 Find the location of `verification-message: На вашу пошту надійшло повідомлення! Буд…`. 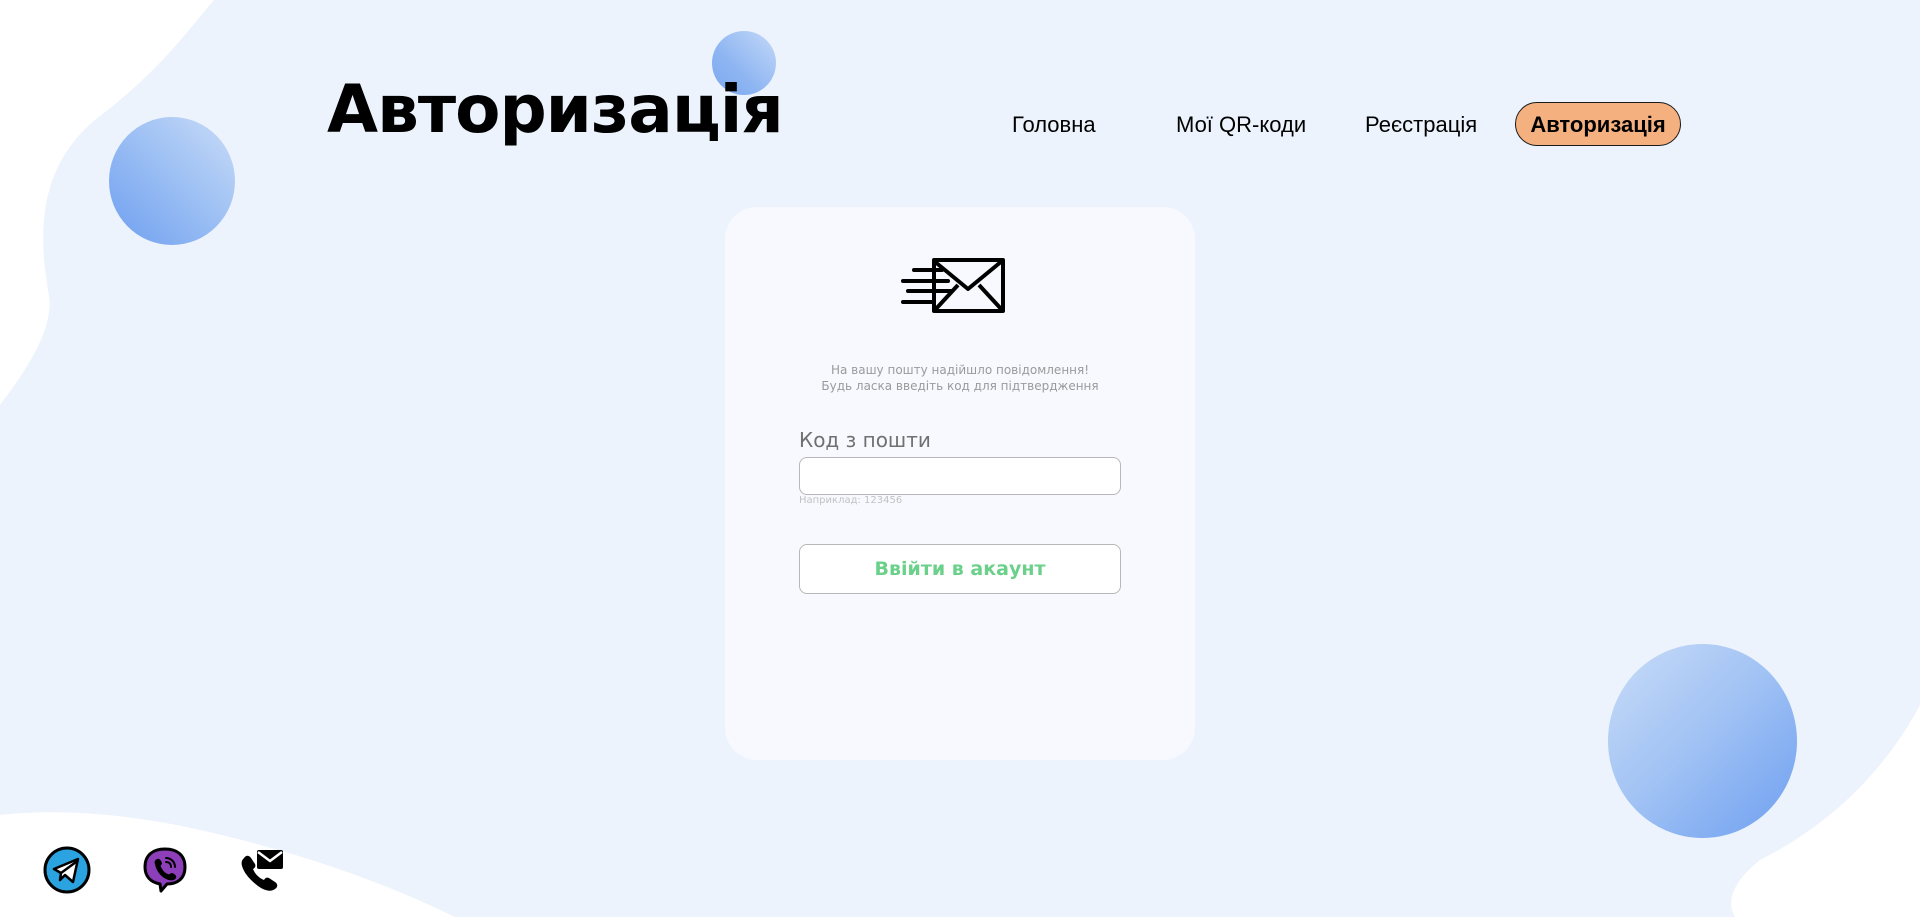

verification-message: На вашу пошту надійшло повідомлення! Буд… is located at coordinates (960, 378).